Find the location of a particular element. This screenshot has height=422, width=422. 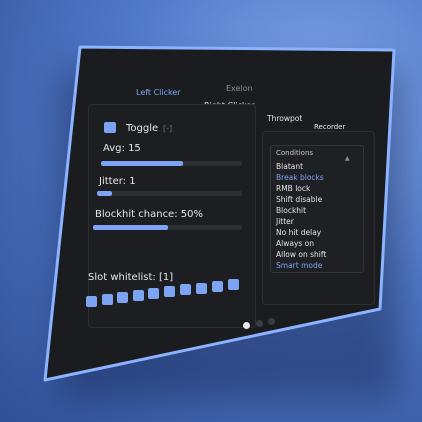

tab-left-clicker: Left Clicker is located at coordinates (158, 92).